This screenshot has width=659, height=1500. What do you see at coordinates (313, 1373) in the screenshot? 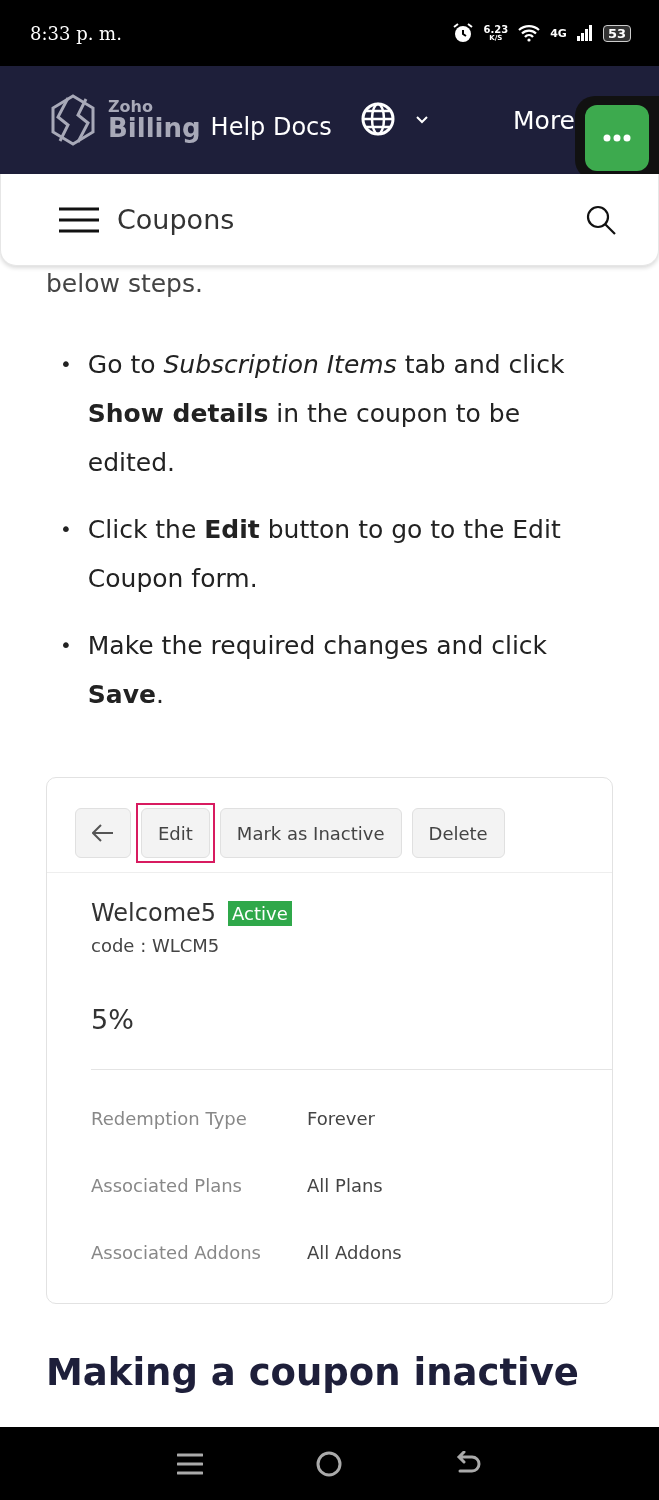
I see `section-heading: Making a coupon inactive` at bounding box center [313, 1373].